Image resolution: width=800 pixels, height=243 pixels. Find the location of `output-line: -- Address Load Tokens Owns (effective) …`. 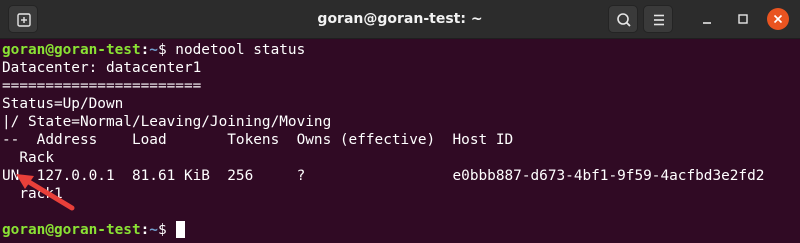

output-line: -- Address Load Tokens Owns (effective) … is located at coordinates (258, 140).